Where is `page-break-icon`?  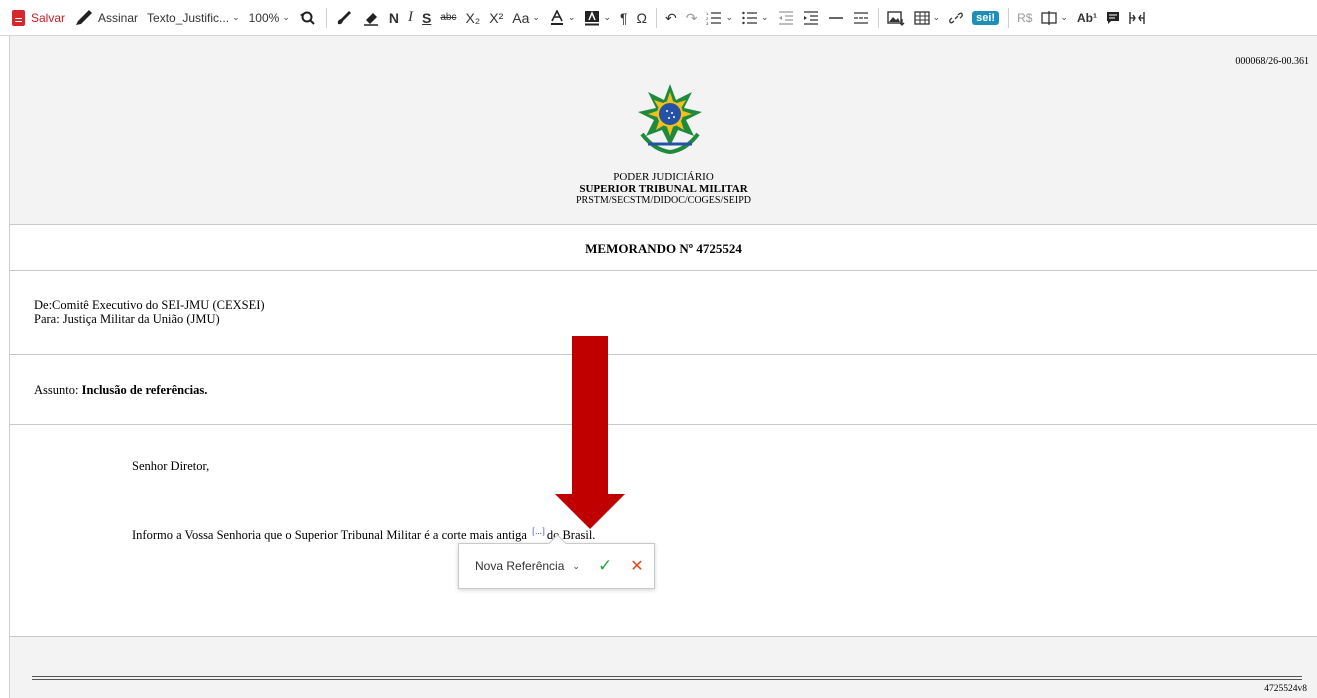
page-break-icon is located at coordinates (860, 17).